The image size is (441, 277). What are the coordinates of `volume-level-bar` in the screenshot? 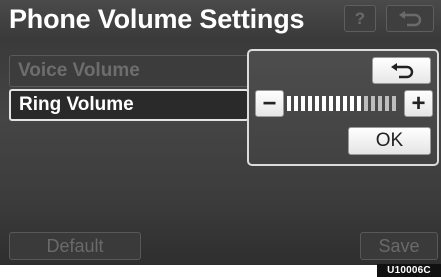 It's located at (344, 103).